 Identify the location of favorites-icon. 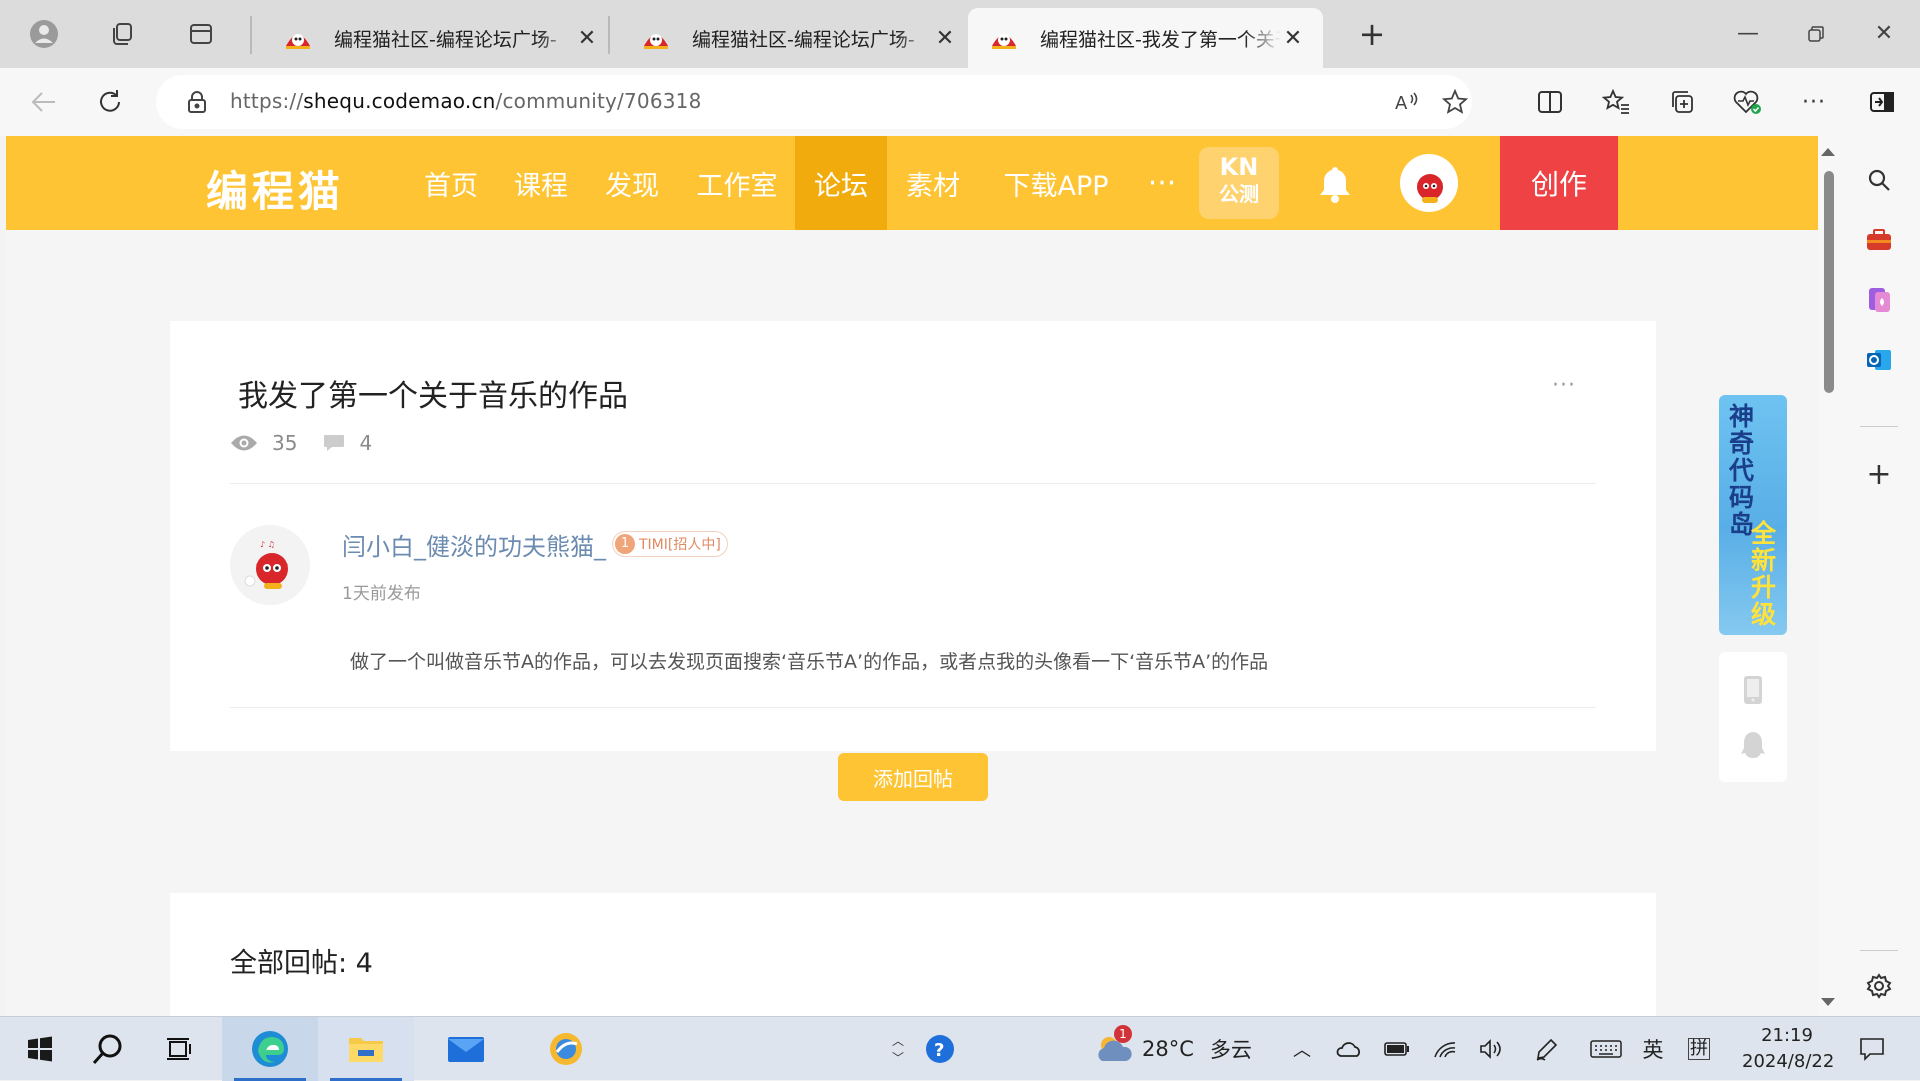
(1616, 102).